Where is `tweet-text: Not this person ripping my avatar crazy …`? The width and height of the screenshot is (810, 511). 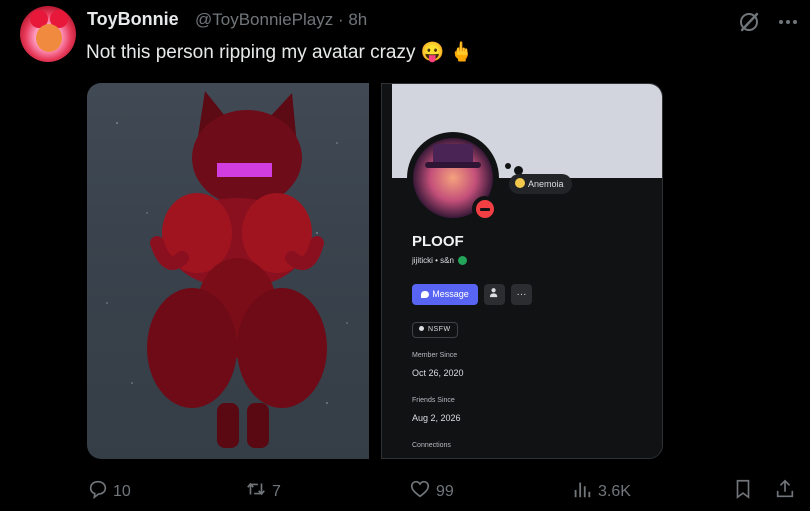
tweet-text: Not this person ripping my avatar crazy … is located at coordinates (280, 52).